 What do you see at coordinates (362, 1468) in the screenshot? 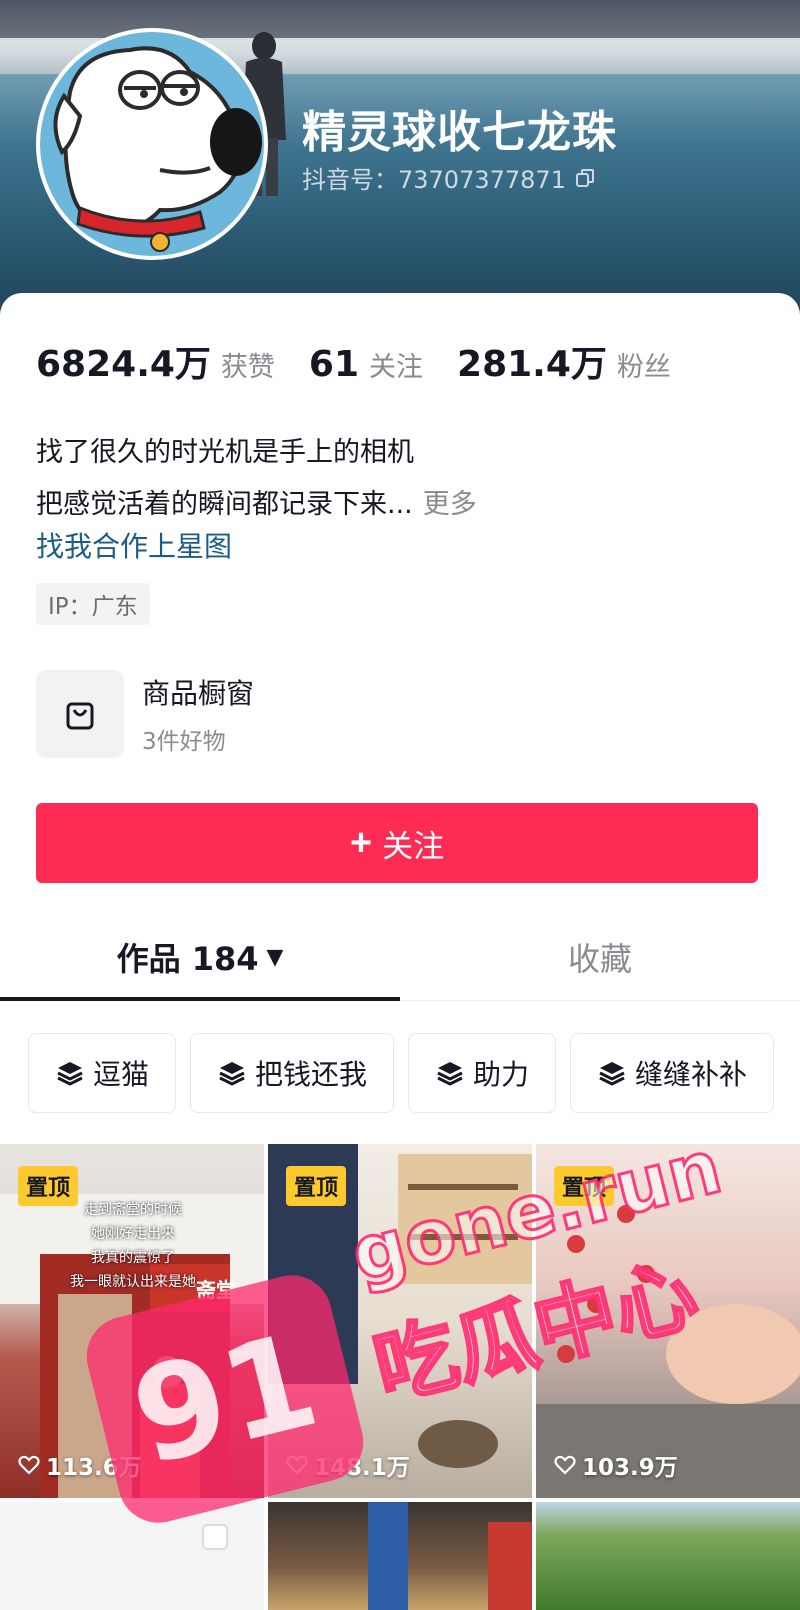
I see `like-count-value: 148.1万` at bounding box center [362, 1468].